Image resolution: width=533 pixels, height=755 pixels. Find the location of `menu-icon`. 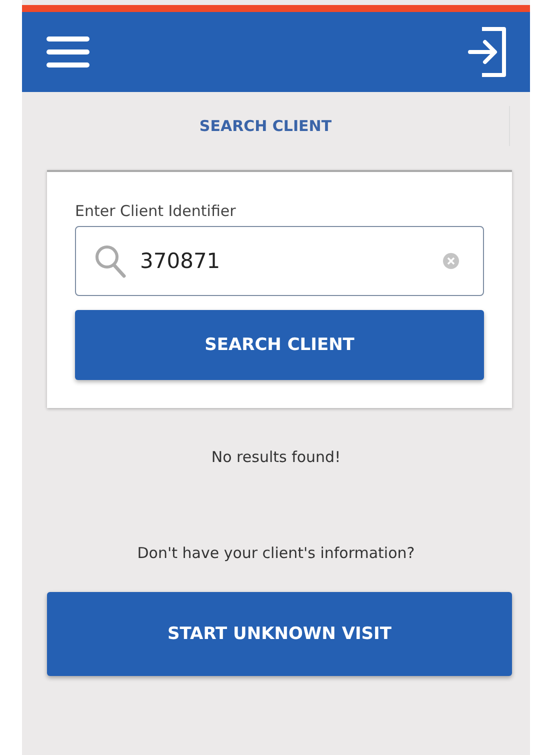

menu-icon is located at coordinates (68, 52).